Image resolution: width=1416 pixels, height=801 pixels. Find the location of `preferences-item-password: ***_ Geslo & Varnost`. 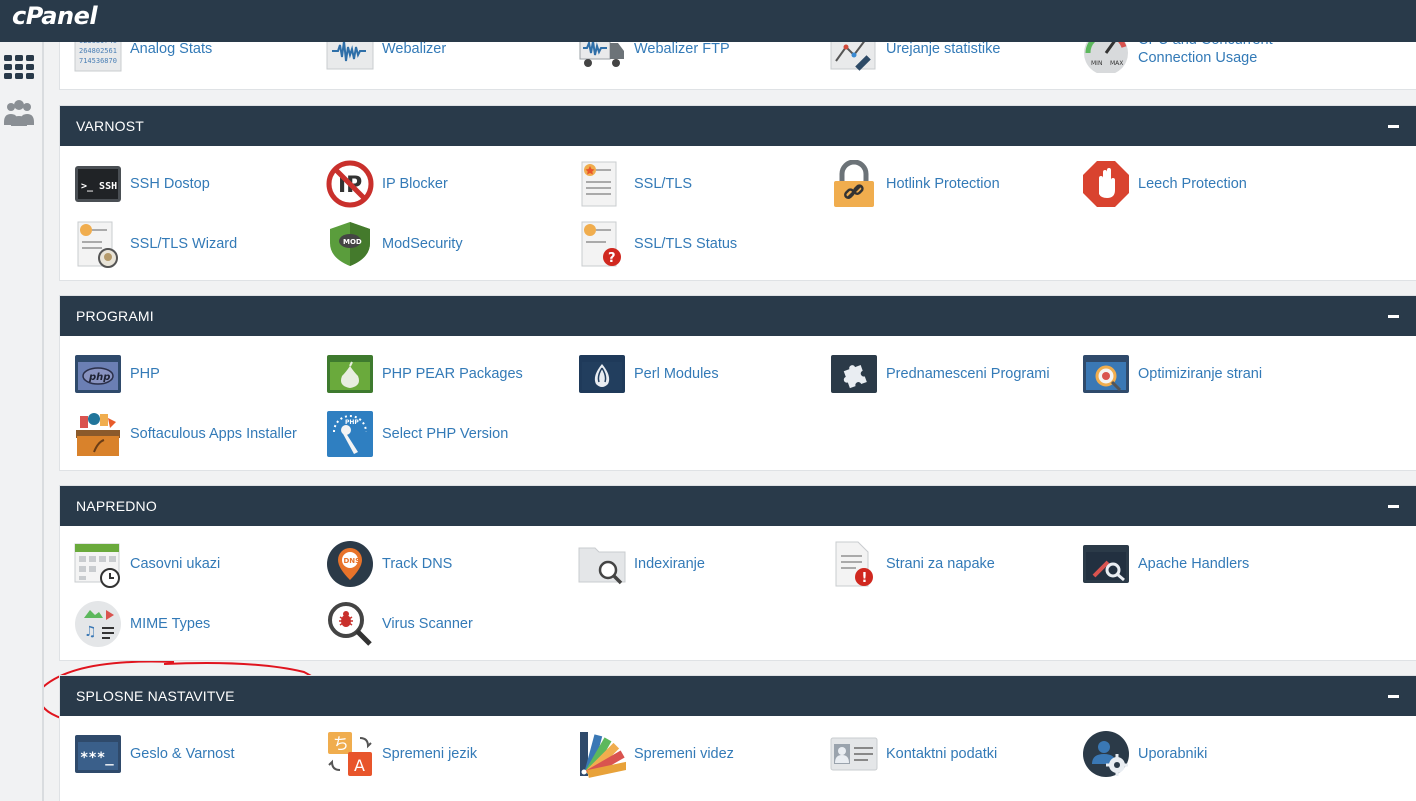

preferences-item-password: ***_ Geslo & Varnost is located at coordinates (199, 754).